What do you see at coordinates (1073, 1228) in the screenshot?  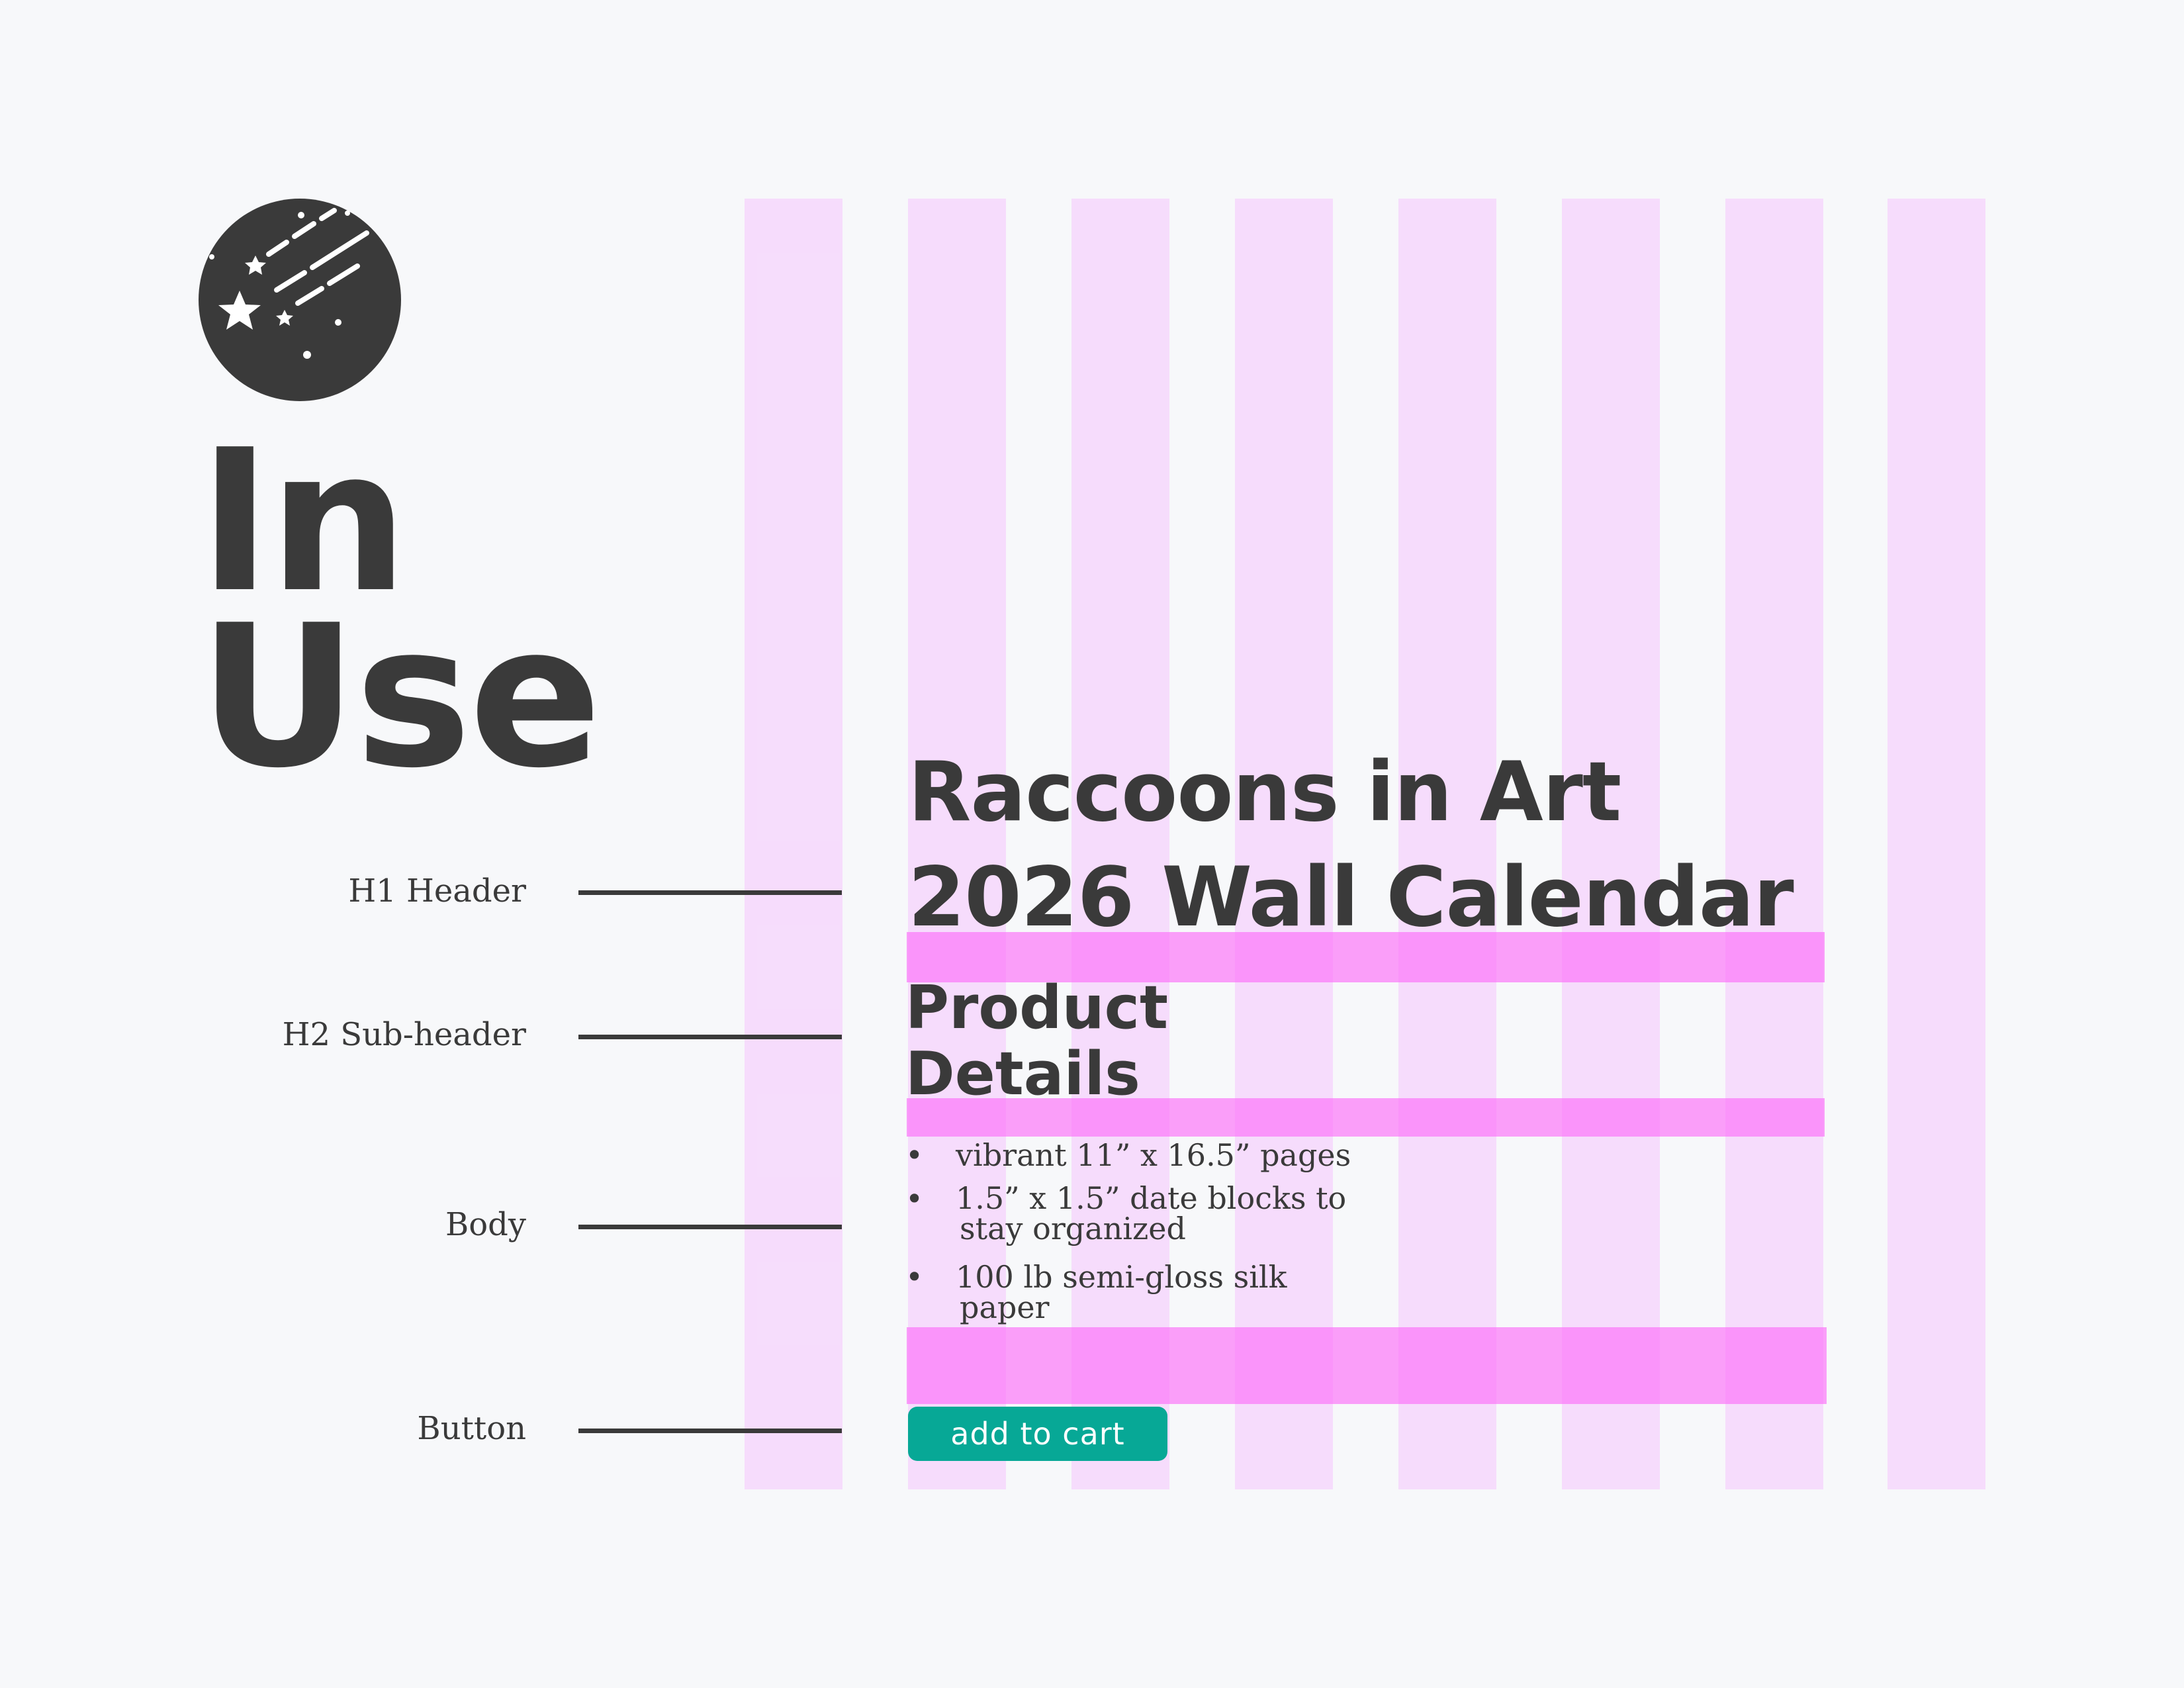 I see `bullet-text-continued: stay organized` at bounding box center [1073, 1228].